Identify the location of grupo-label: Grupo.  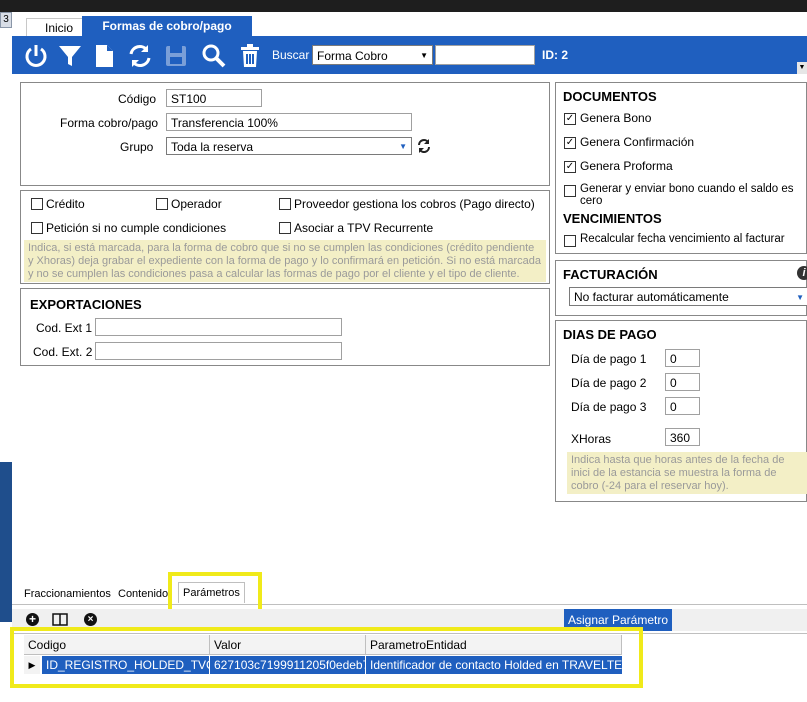
(137, 147).